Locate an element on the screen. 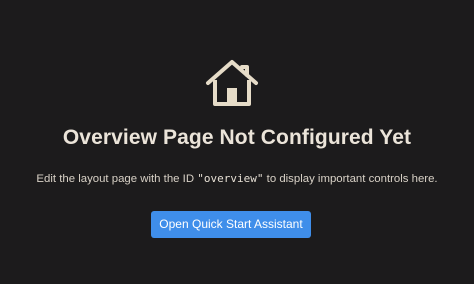 The image size is (474, 284). home-icon is located at coordinates (232, 83).